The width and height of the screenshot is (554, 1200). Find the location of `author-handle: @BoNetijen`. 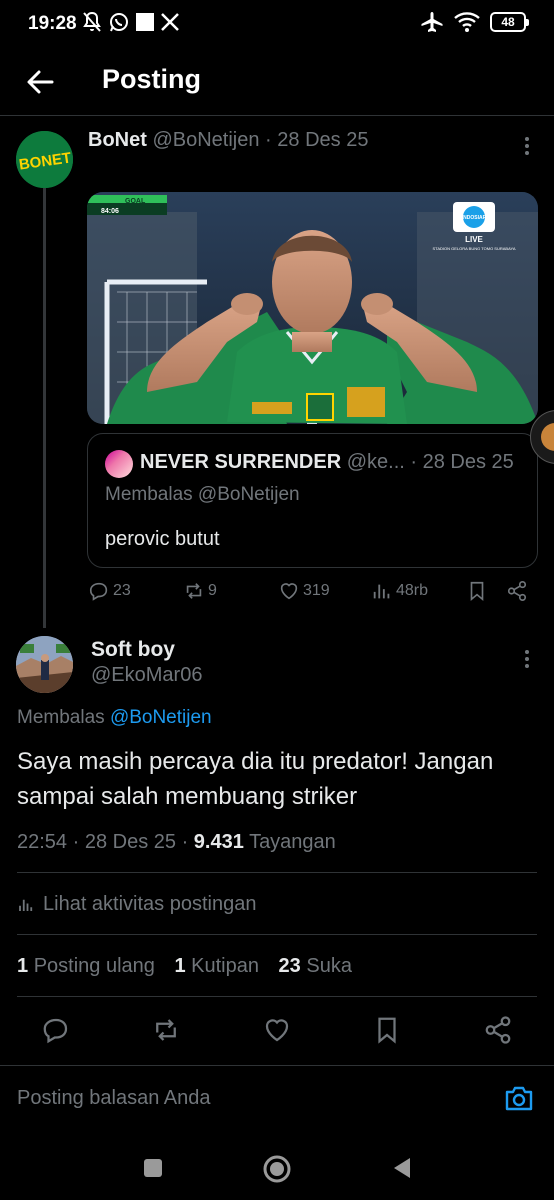

author-handle: @BoNetijen is located at coordinates (205, 140).